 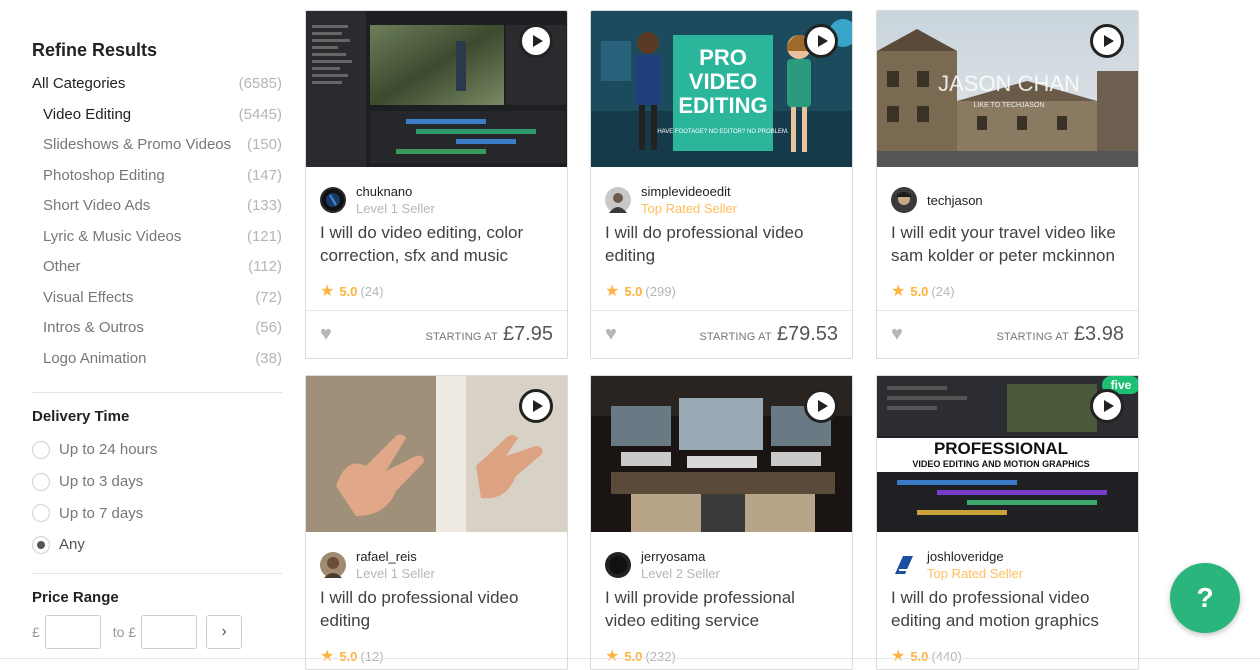 I want to click on seller-level: Level 2 Seller, so click(x=680, y=573).